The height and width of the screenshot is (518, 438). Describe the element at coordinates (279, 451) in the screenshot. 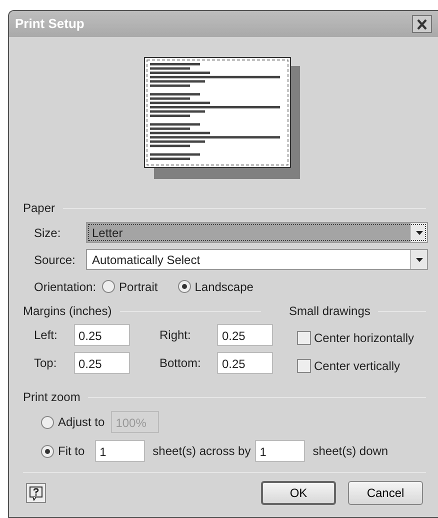

I see `sheets-down-input: 1` at that location.